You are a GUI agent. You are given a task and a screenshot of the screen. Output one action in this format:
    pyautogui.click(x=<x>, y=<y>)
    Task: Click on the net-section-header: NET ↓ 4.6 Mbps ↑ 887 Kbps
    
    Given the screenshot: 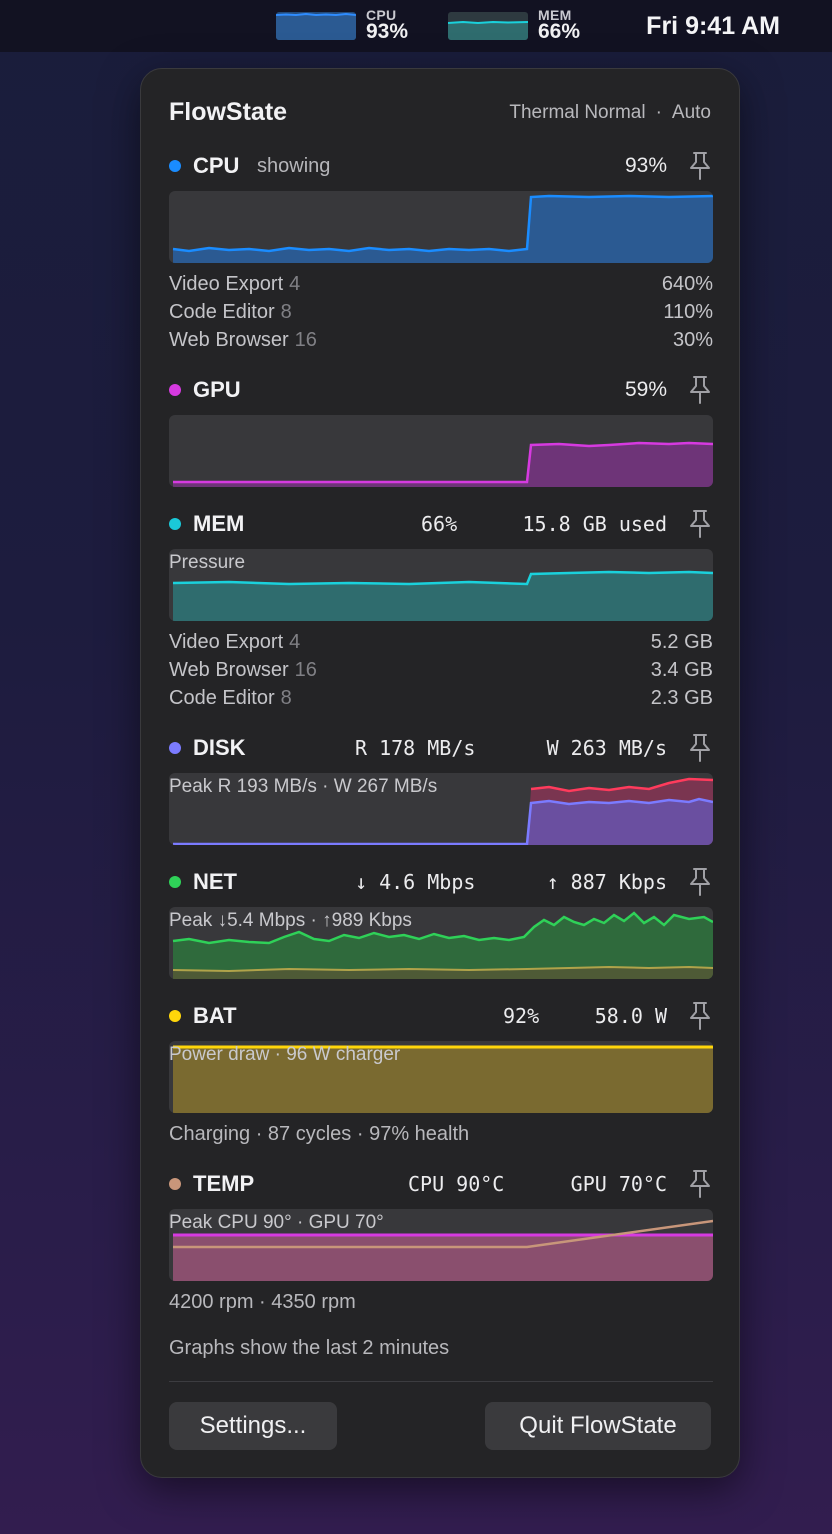 What is the action you would take?
    pyautogui.click(x=441, y=882)
    